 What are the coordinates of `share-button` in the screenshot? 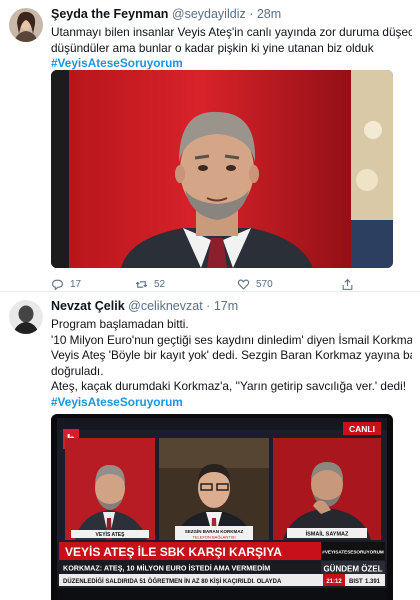 It's located at (347, 284).